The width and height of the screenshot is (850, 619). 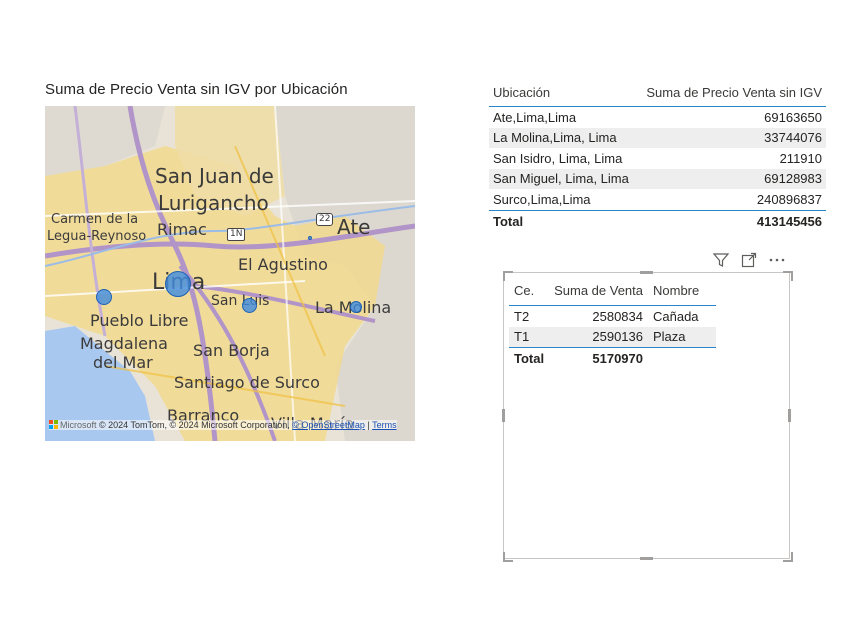 What do you see at coordinates (676, 316) in the screenshot?
I see `cell-nombre: Cañada` at bounding box center [676, 316].